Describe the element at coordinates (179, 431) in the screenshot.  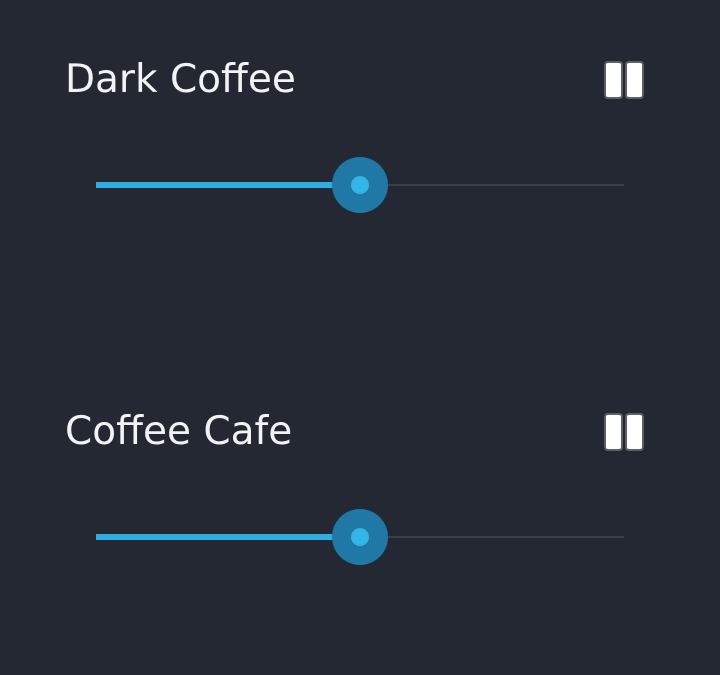
I see `sound-title: Coffee Cafe` at that location.